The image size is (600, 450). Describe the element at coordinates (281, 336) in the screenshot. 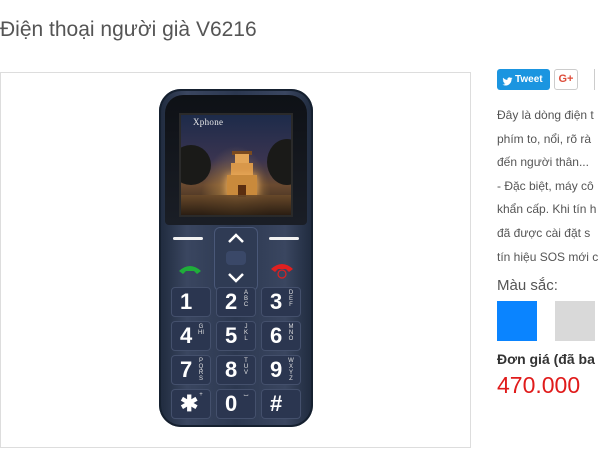

I see `key-6: 6 MNO` at that location.